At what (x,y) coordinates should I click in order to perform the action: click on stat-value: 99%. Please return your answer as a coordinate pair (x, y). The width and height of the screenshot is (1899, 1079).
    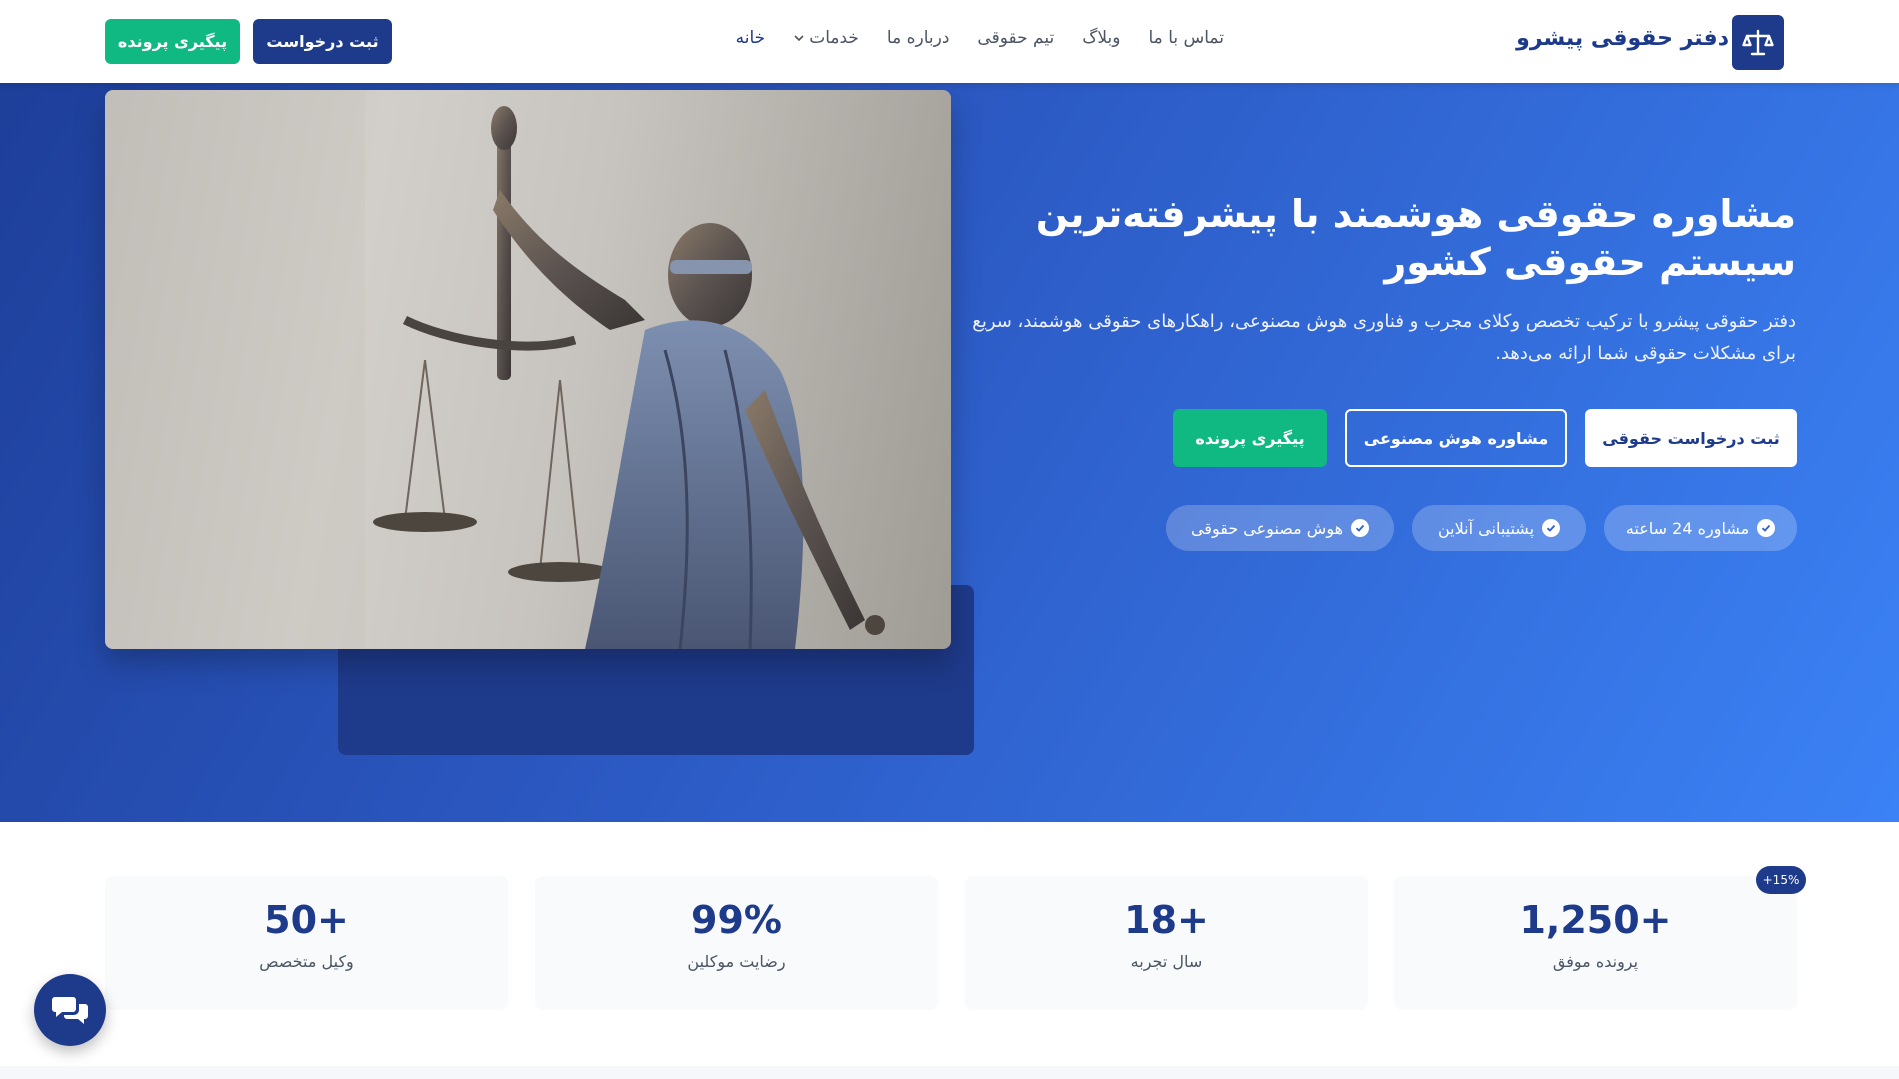
    Looking at the image, I should click on (736, 920).